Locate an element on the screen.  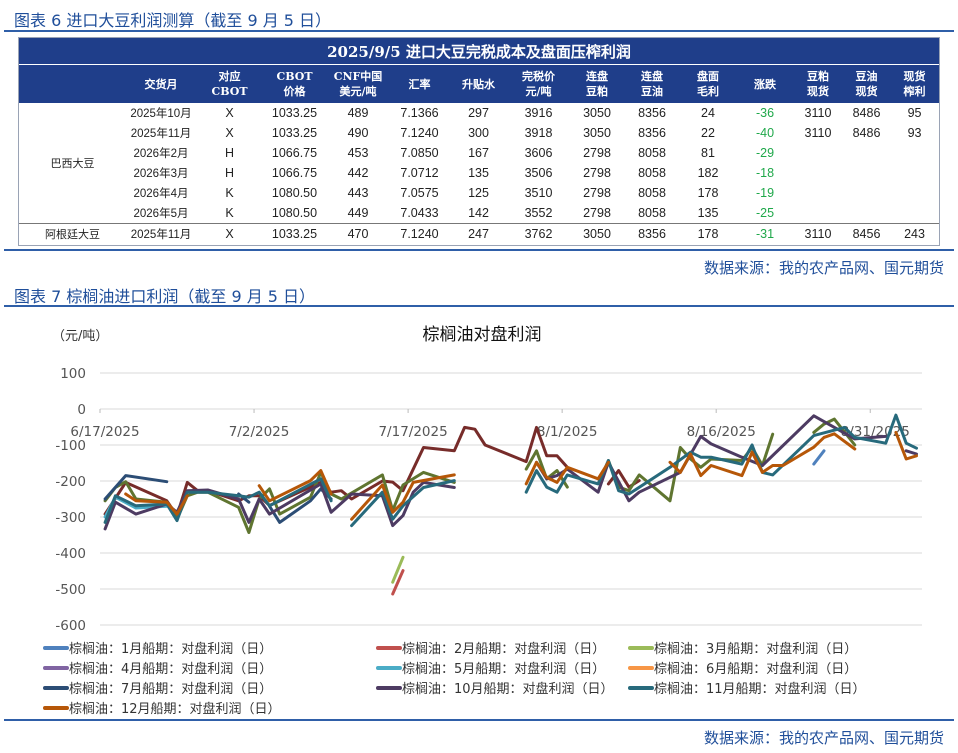
chart-section-title: 图表 7 棕榈油进口利润（截至 9 月 5 日） is located at coordinates (165, 296).